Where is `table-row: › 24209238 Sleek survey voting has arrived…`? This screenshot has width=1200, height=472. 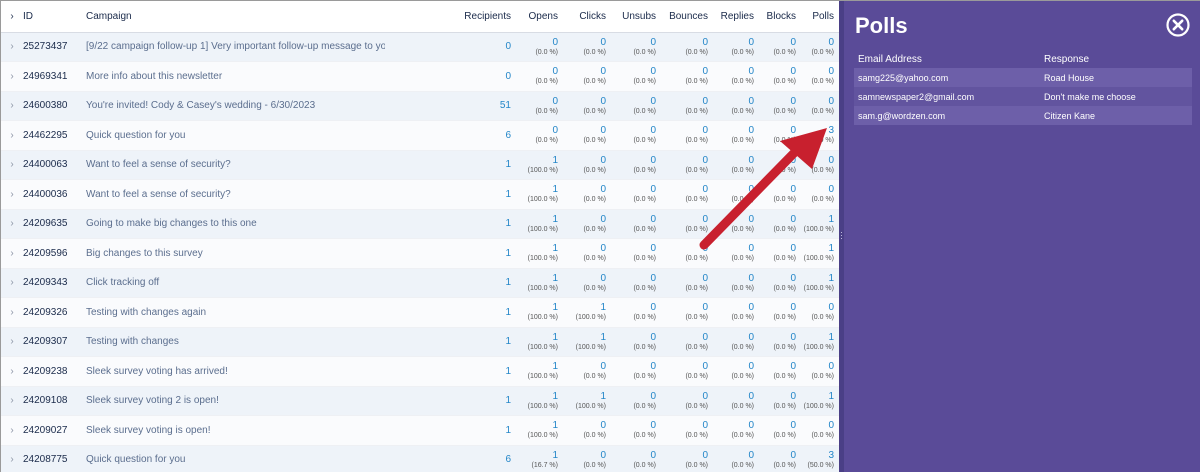 table-row: › 24209238 Sleek survey voting has arrived… is located at coordinates (420, 371).